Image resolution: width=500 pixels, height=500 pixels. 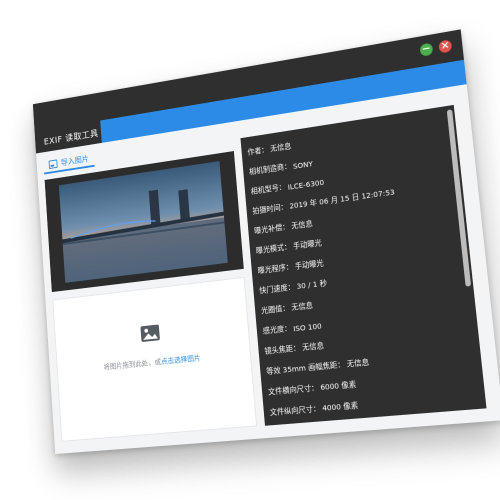 I want to click on exif-key: 文件纵向尺寸, so click(x=291, y=411).